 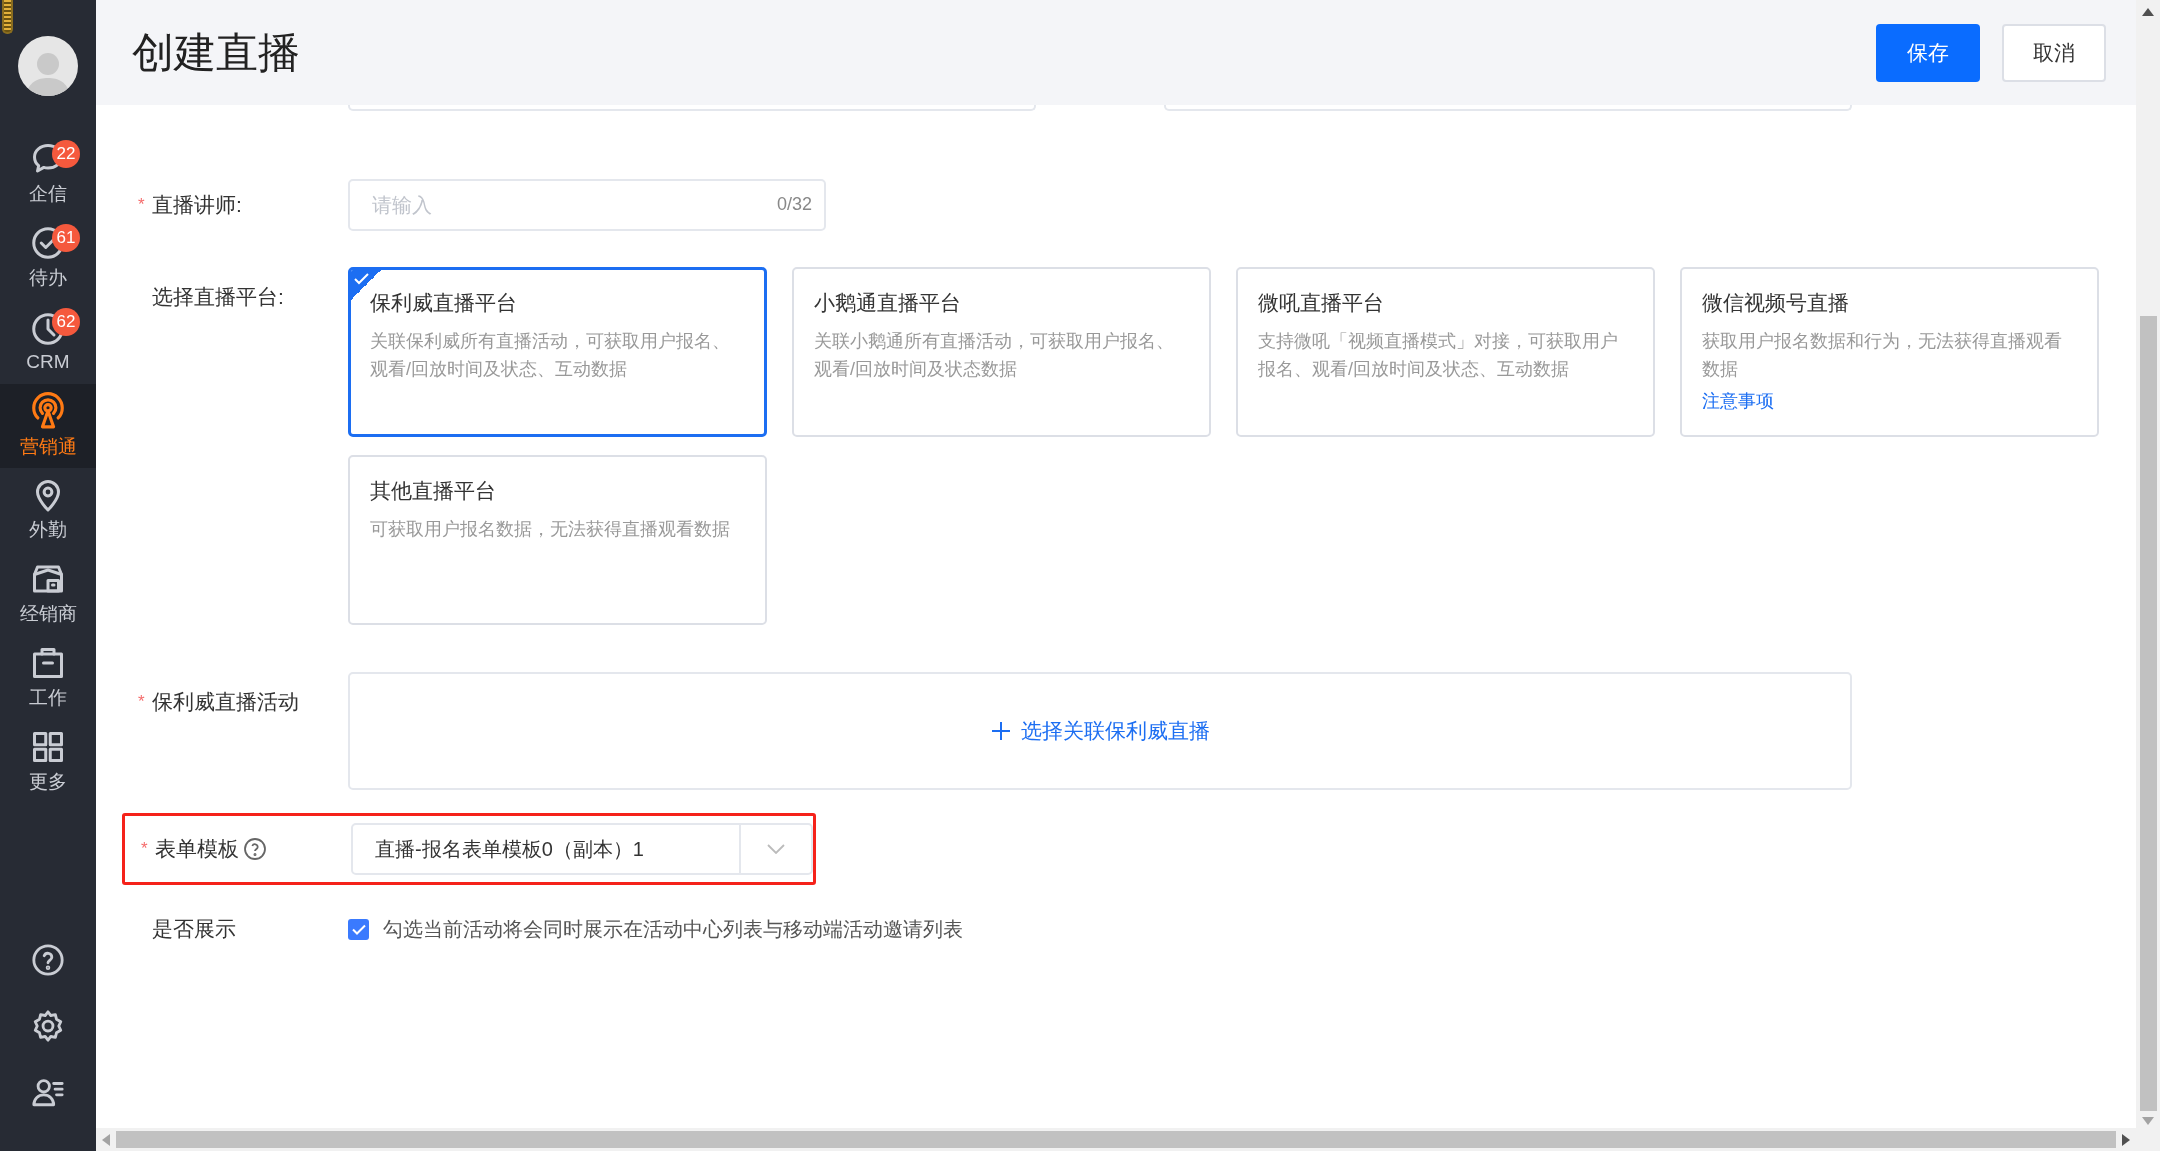 I want to click on card-description: 关联小鹅通所有直播活动，可获取用户报名、观看/回放时间及状态数据, so click(x=994, y=355).